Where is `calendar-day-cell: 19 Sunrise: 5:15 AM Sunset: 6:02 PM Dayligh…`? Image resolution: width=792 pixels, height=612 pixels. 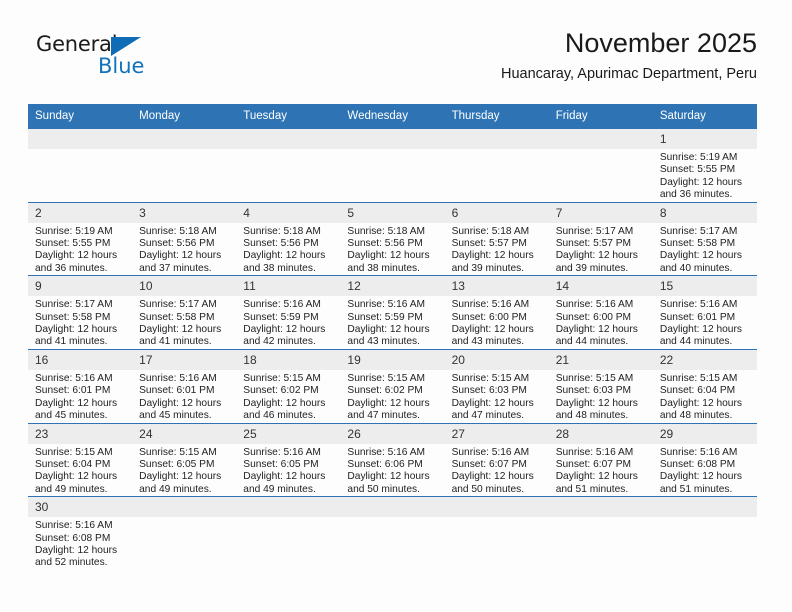
calendar-day-cell: 19 Sunrise: 5:15 AM Sunset: 6:02 PM Dayligh… is located at coordinates (392, 385).